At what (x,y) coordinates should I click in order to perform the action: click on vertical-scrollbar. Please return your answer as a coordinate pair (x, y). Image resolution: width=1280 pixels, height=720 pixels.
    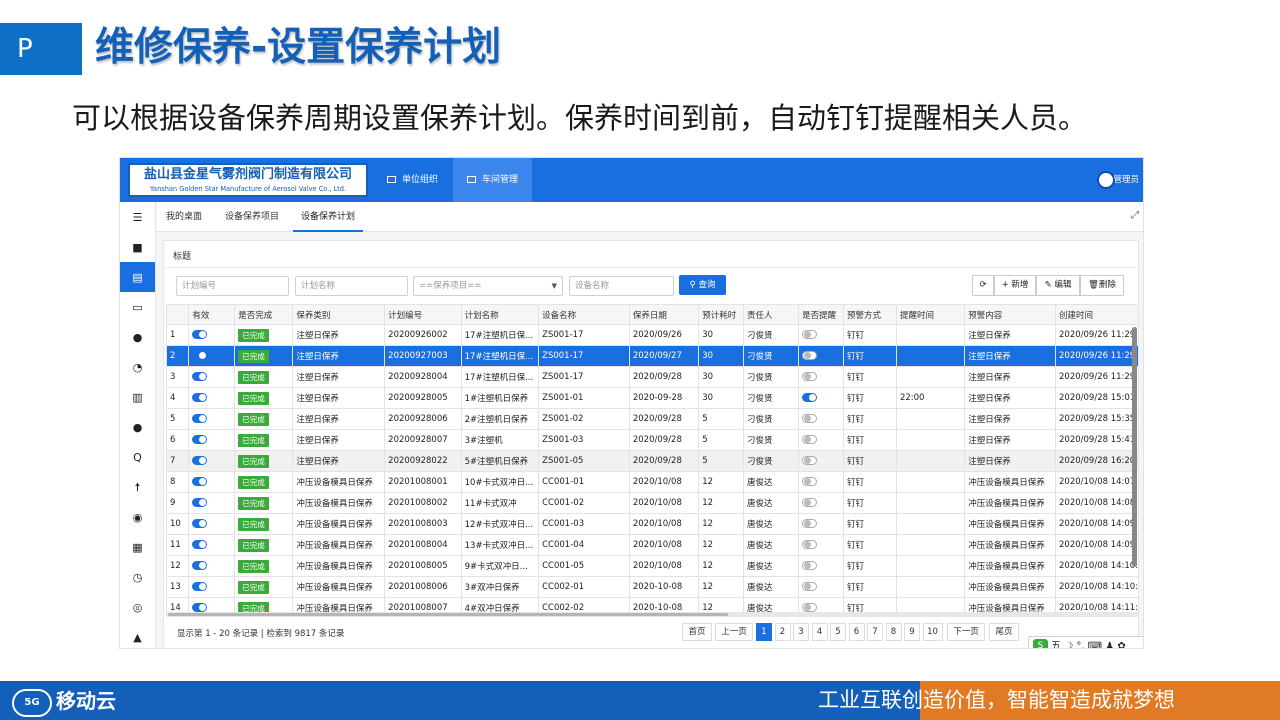
    Looking at the image, I should click on (1134, 447).